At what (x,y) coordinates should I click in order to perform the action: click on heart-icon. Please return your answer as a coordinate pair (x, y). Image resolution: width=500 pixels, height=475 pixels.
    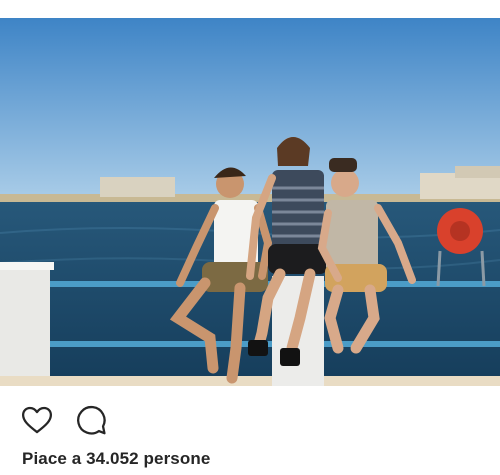
    Looking at the image, I should click on (37, 420).